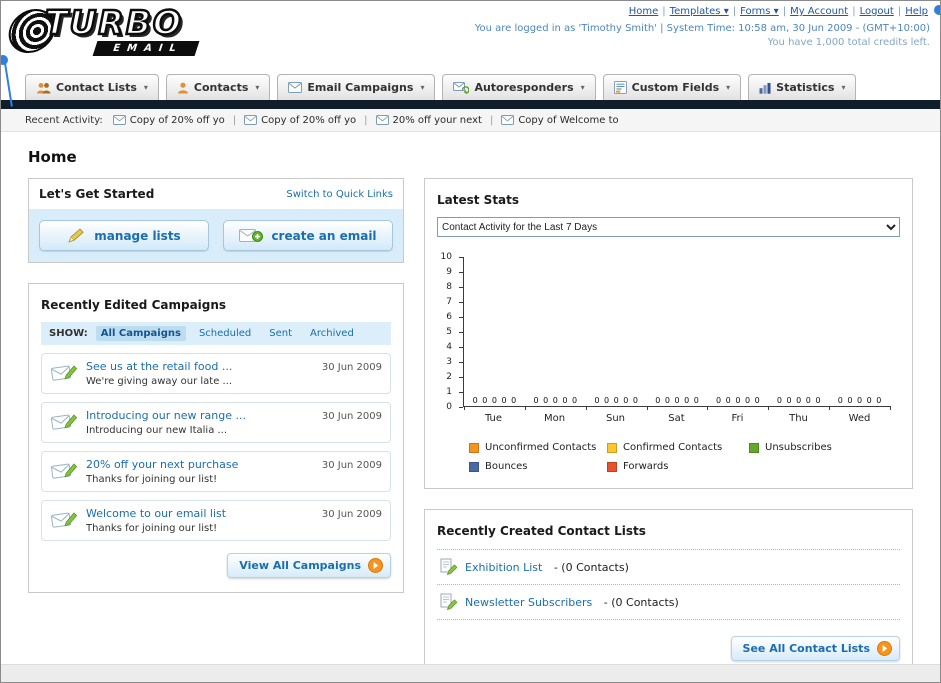 Image resolution: width=941 pixels, height=683 pixels. Describe the element at coordinates (200, 464) in the screenshot. I see `campaign-title-link: 20% off your next purchase` at that location.